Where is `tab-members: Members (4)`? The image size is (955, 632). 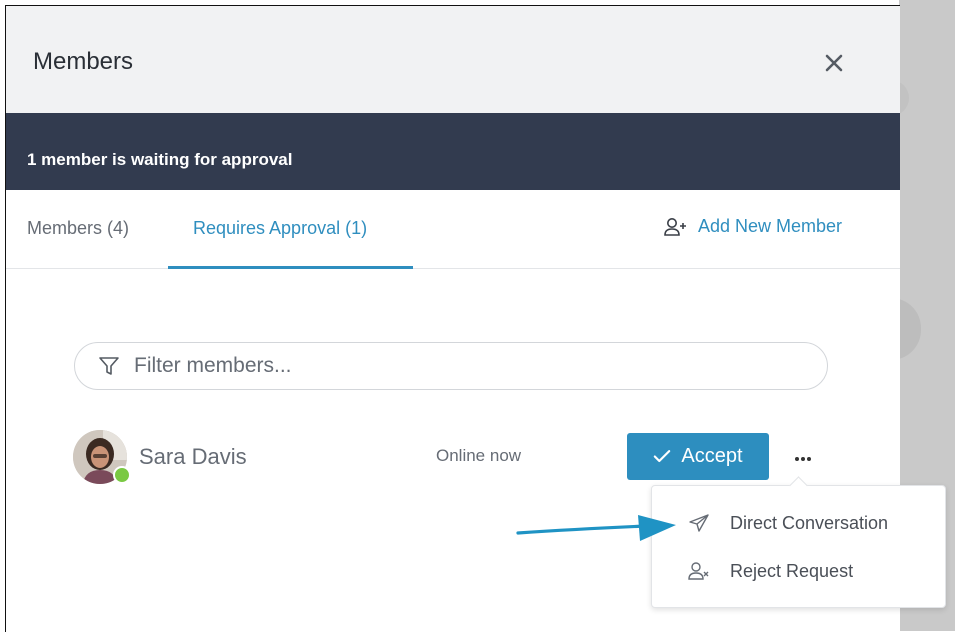 tab-members: Members (4) is located at coordinates (78, 228).